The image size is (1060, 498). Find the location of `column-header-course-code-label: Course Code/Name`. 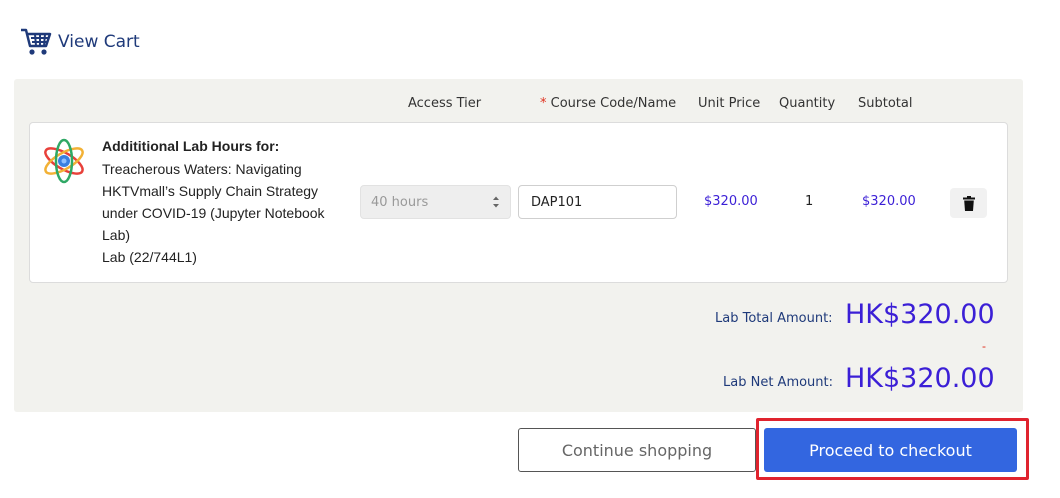

column-header-course-code-label: Course Code/Name is located at coordinates (611, 103).